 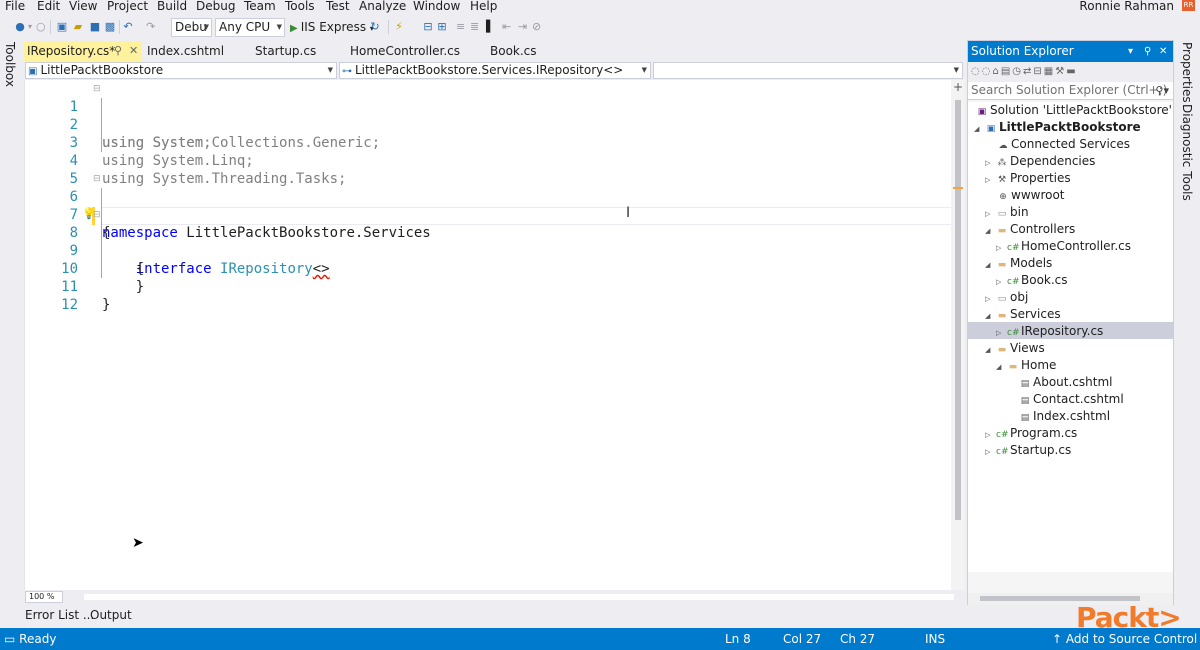 What do you see at coordinates (506, 27) in the screenshot?
I see `bookmark-prev-icon: ⇤` at bounding box center [506, 27].